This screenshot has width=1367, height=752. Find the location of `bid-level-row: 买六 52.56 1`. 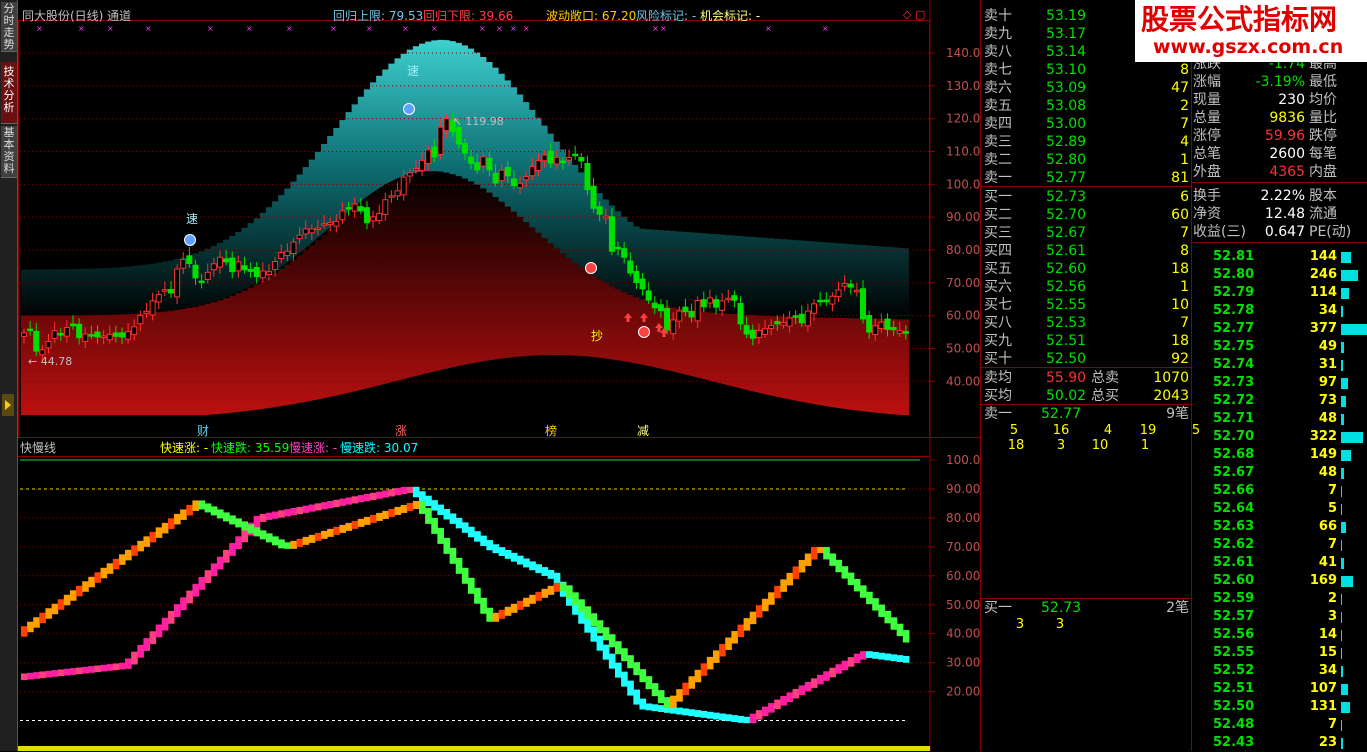

bid-level-row: 买六 52.56 1 is located at coordinates (1085, 287).